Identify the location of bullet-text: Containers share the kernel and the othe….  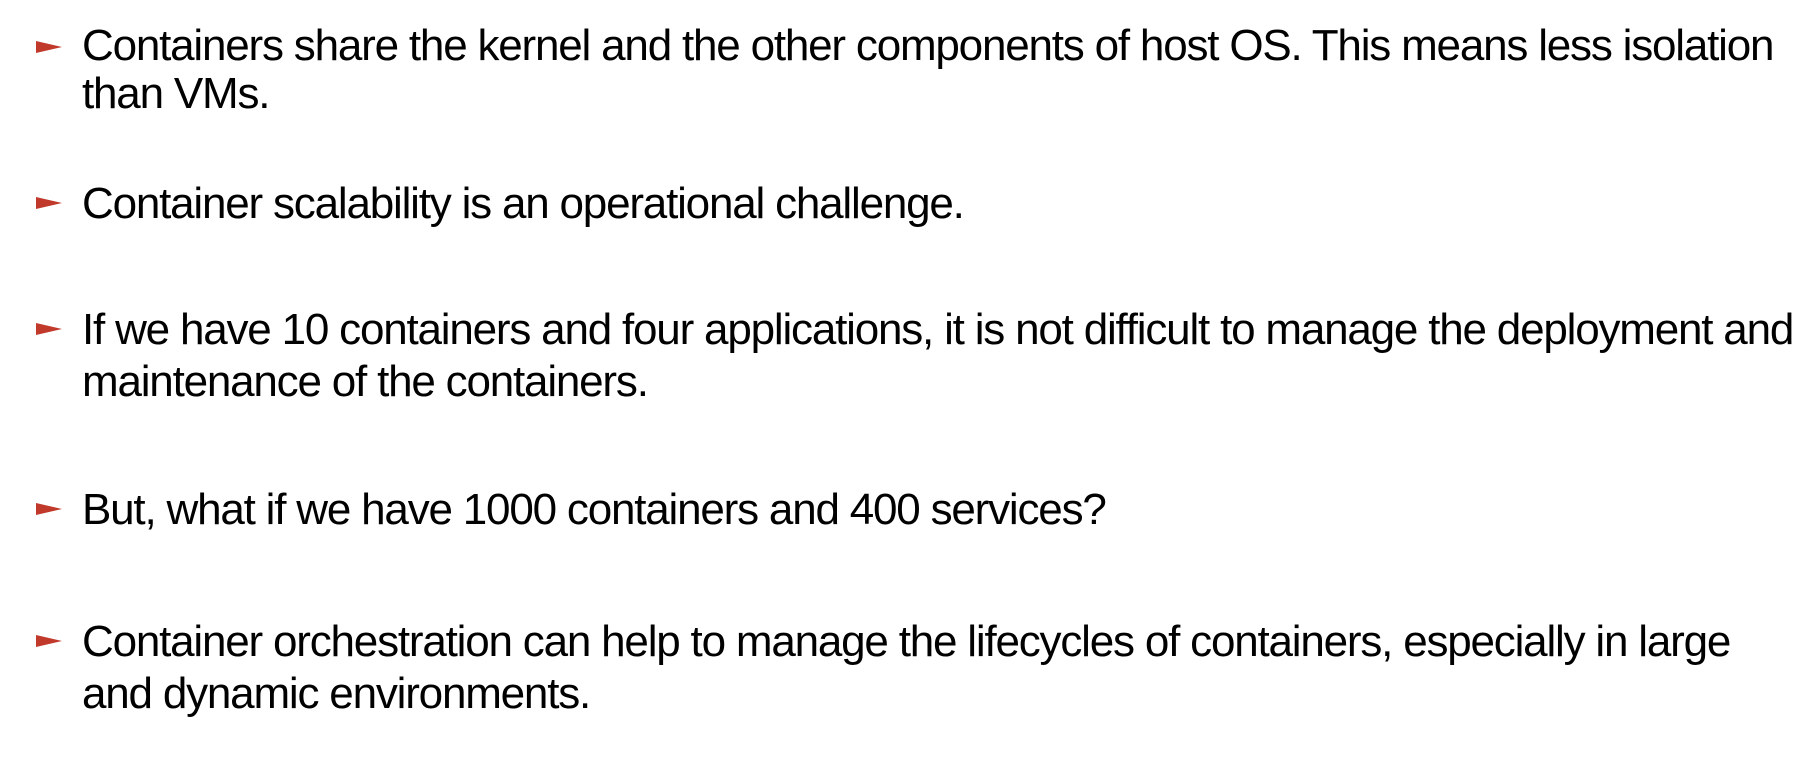
(928, 69).